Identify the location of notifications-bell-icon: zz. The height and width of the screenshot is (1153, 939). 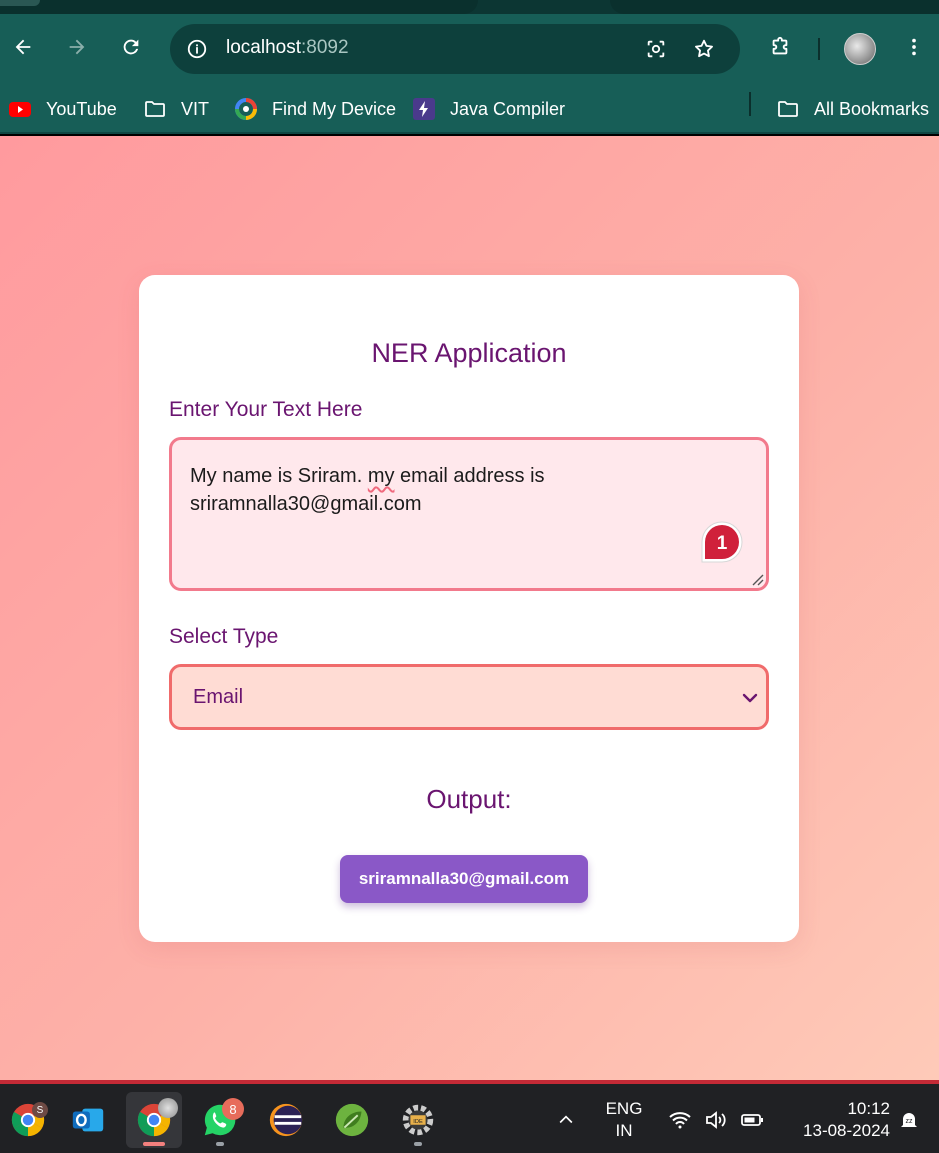
(909, 1120).